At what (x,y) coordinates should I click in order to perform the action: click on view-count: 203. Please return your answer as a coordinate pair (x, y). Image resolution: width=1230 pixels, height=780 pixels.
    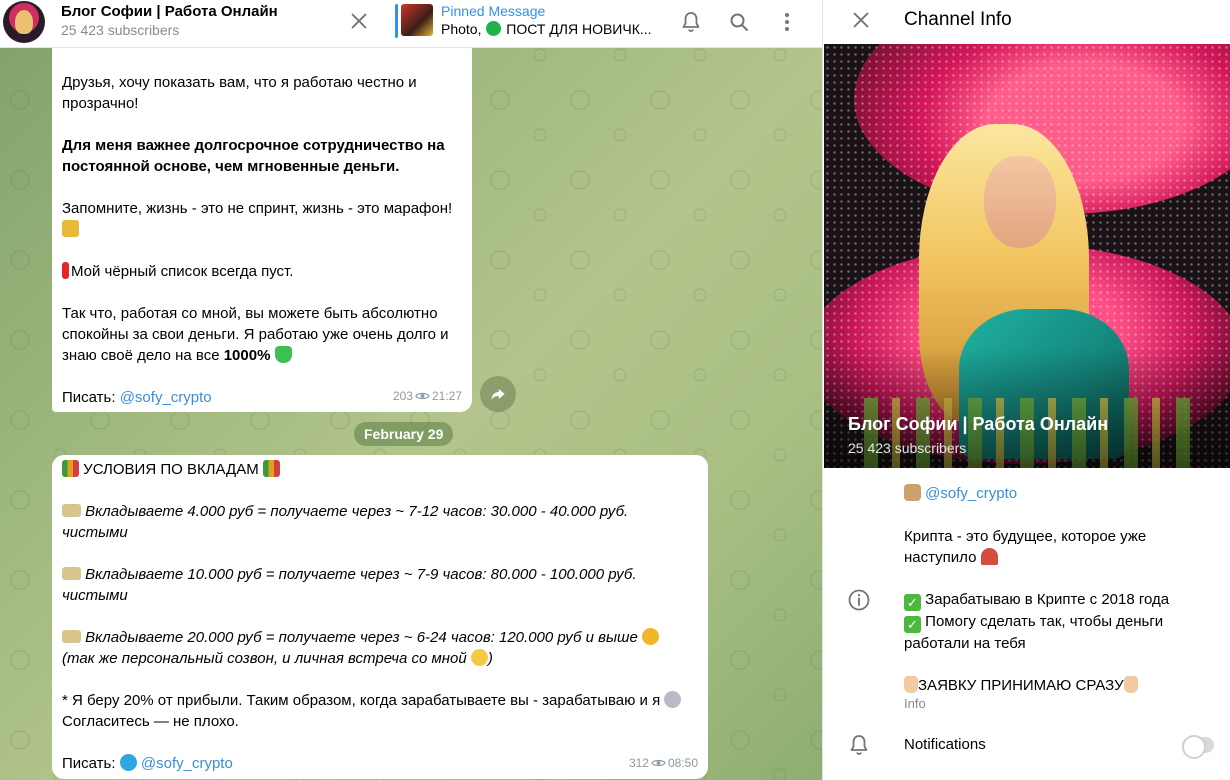
    Looking at the image, I should click on (402, 396).